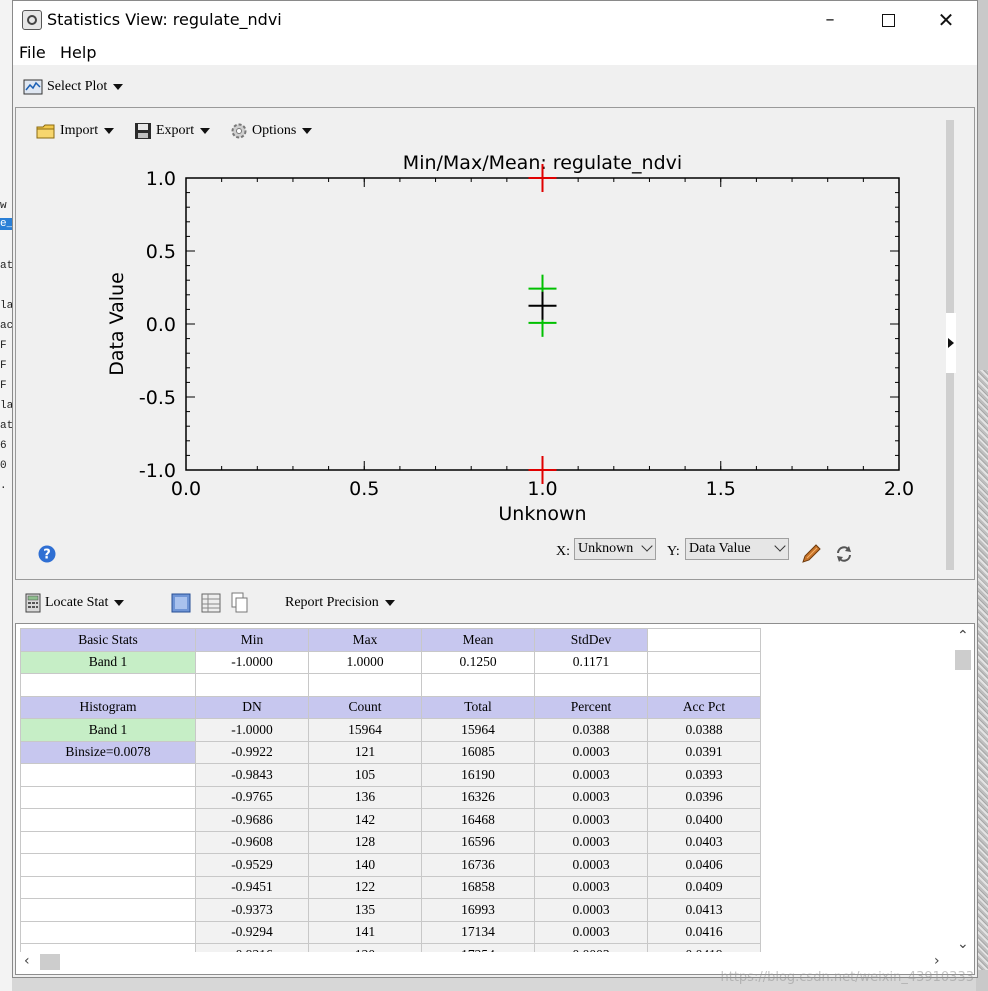 This screenshot has height=991, width=988. What do you see at coordinates (478, 865) in the screenshot?
I see `table-cell: 16736` at bounding box center [478, 865].